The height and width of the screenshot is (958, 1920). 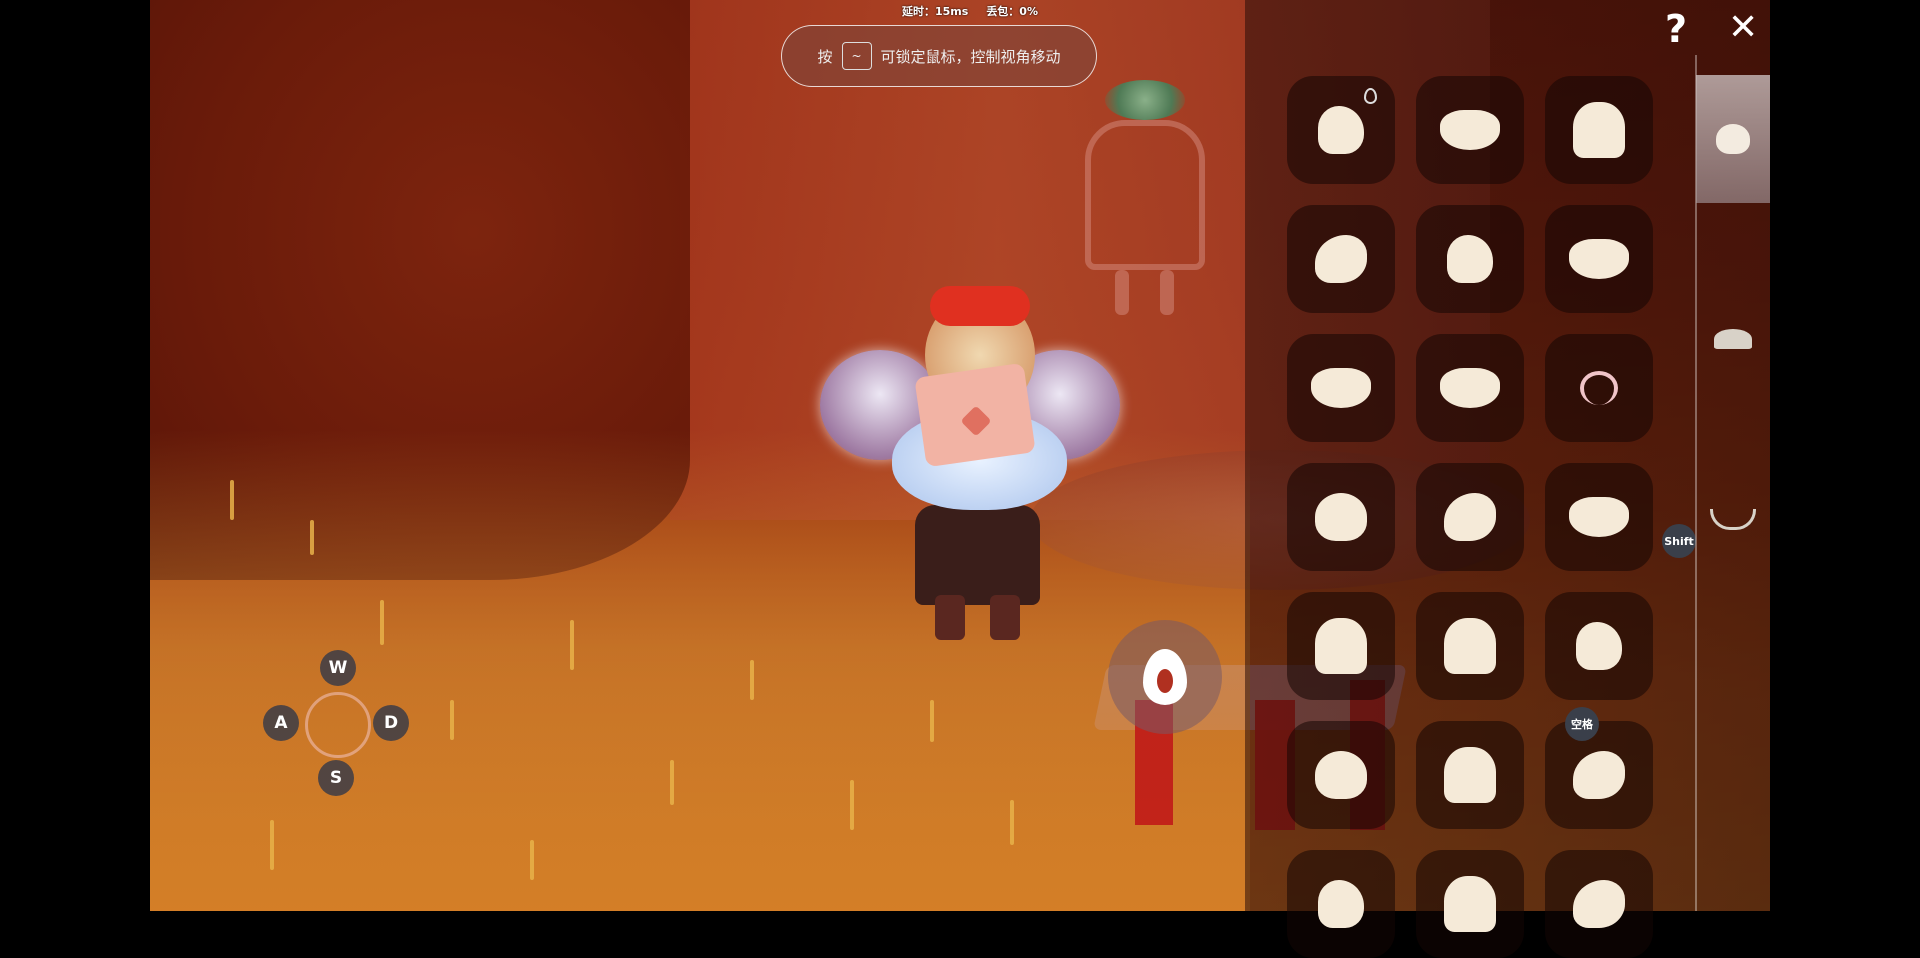 What do you see at coordinates (281, 723) in the screenshot?
I see `key-a: A` at bounding box center [281, 723].